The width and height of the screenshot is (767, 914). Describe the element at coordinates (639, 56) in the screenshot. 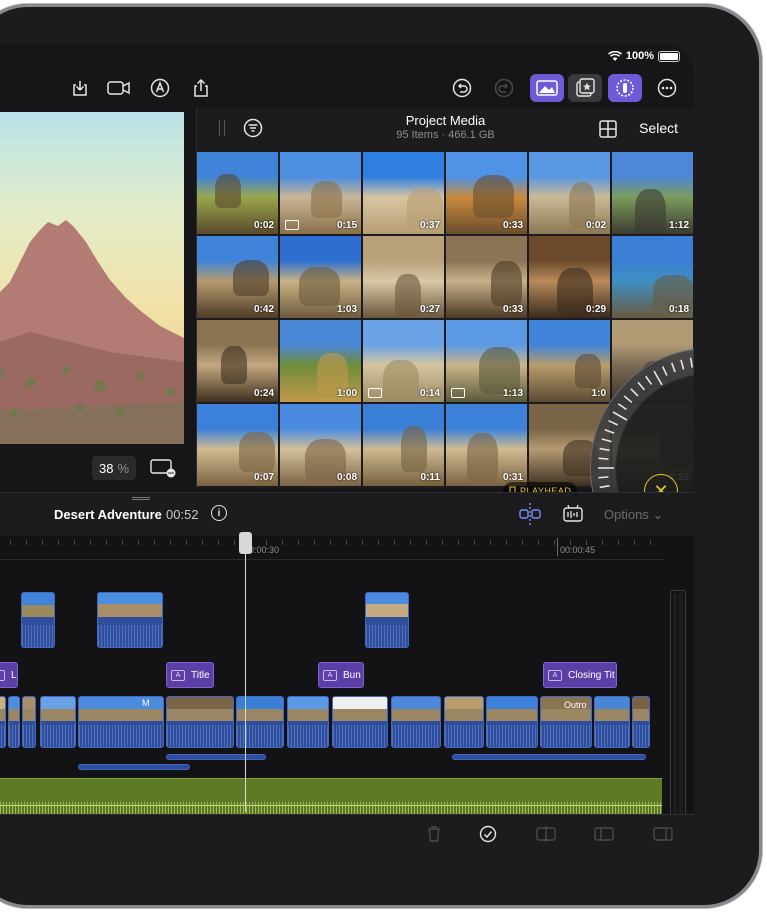

I see `battery-percent: 100%` at that location.